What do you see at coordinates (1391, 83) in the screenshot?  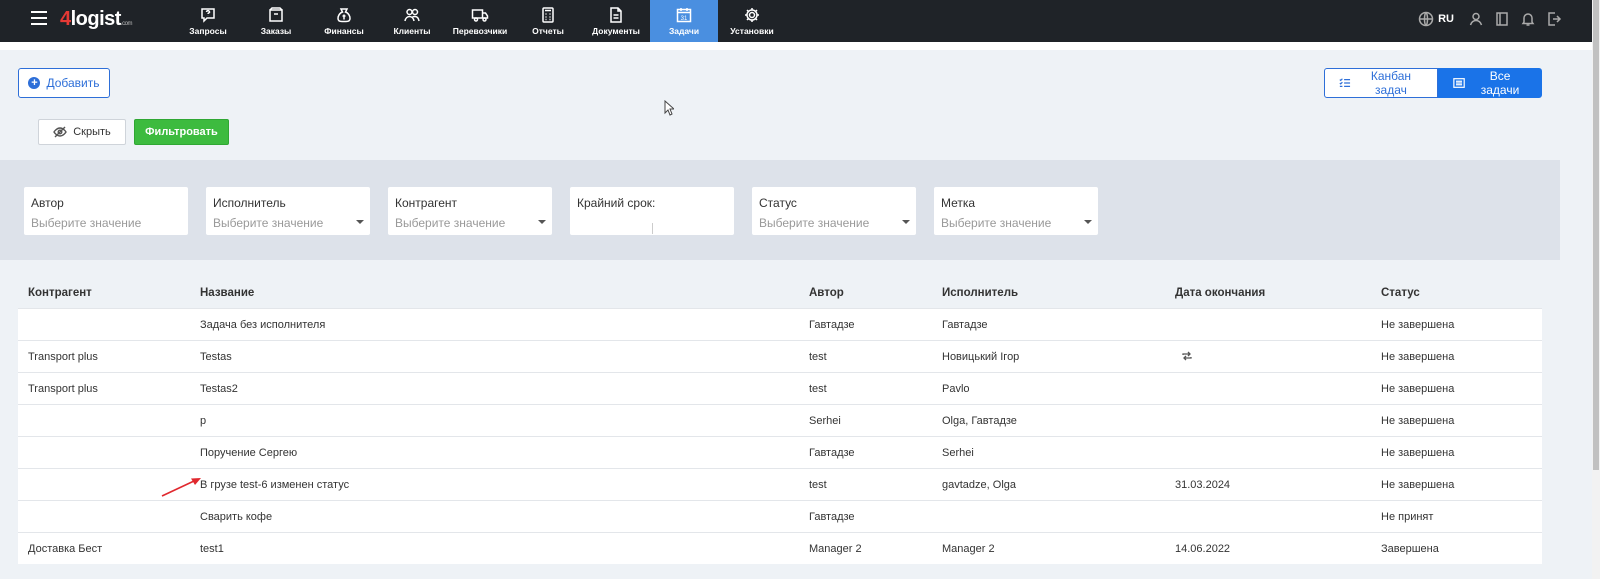 I see `kanban-view-label: Канбан задач` at bounding box center [1391, 83].